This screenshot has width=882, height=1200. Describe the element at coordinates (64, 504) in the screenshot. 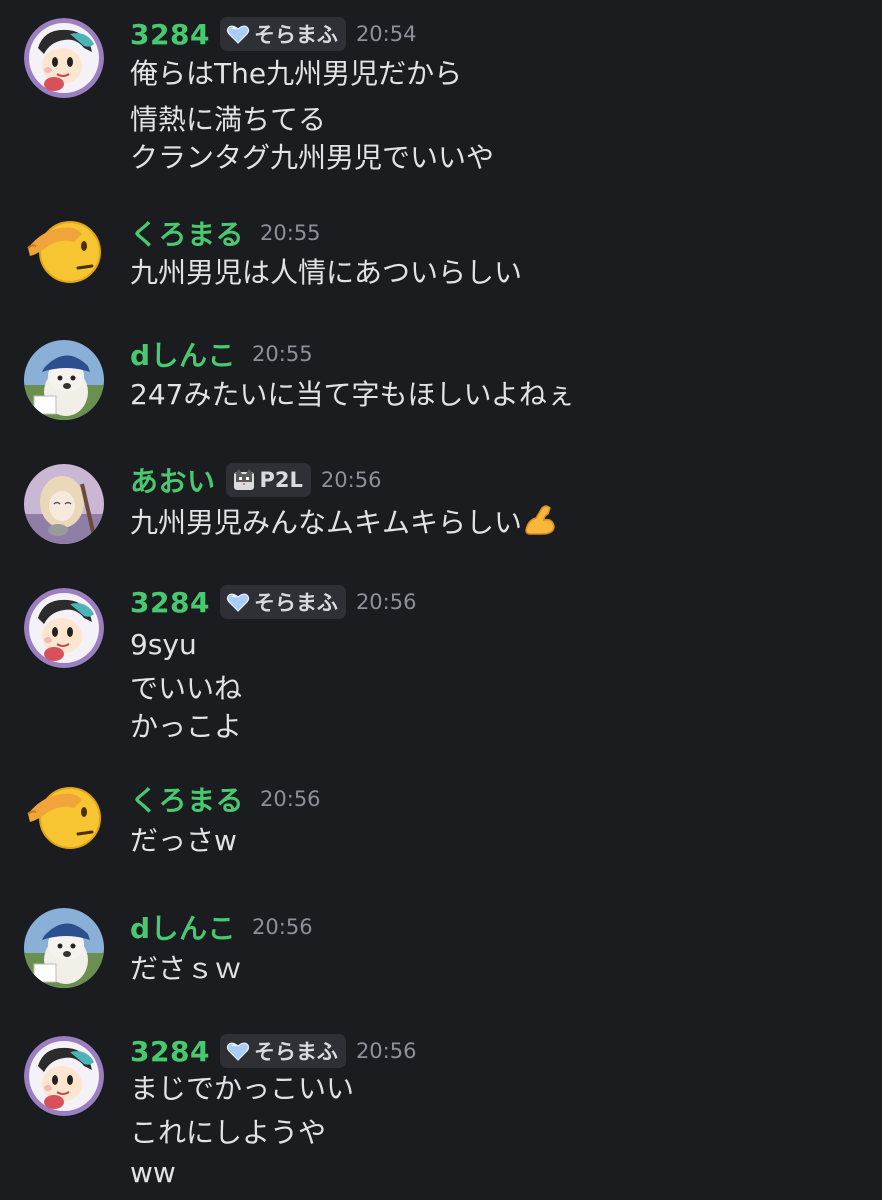

I see `user-avatar-aoi` at that location.